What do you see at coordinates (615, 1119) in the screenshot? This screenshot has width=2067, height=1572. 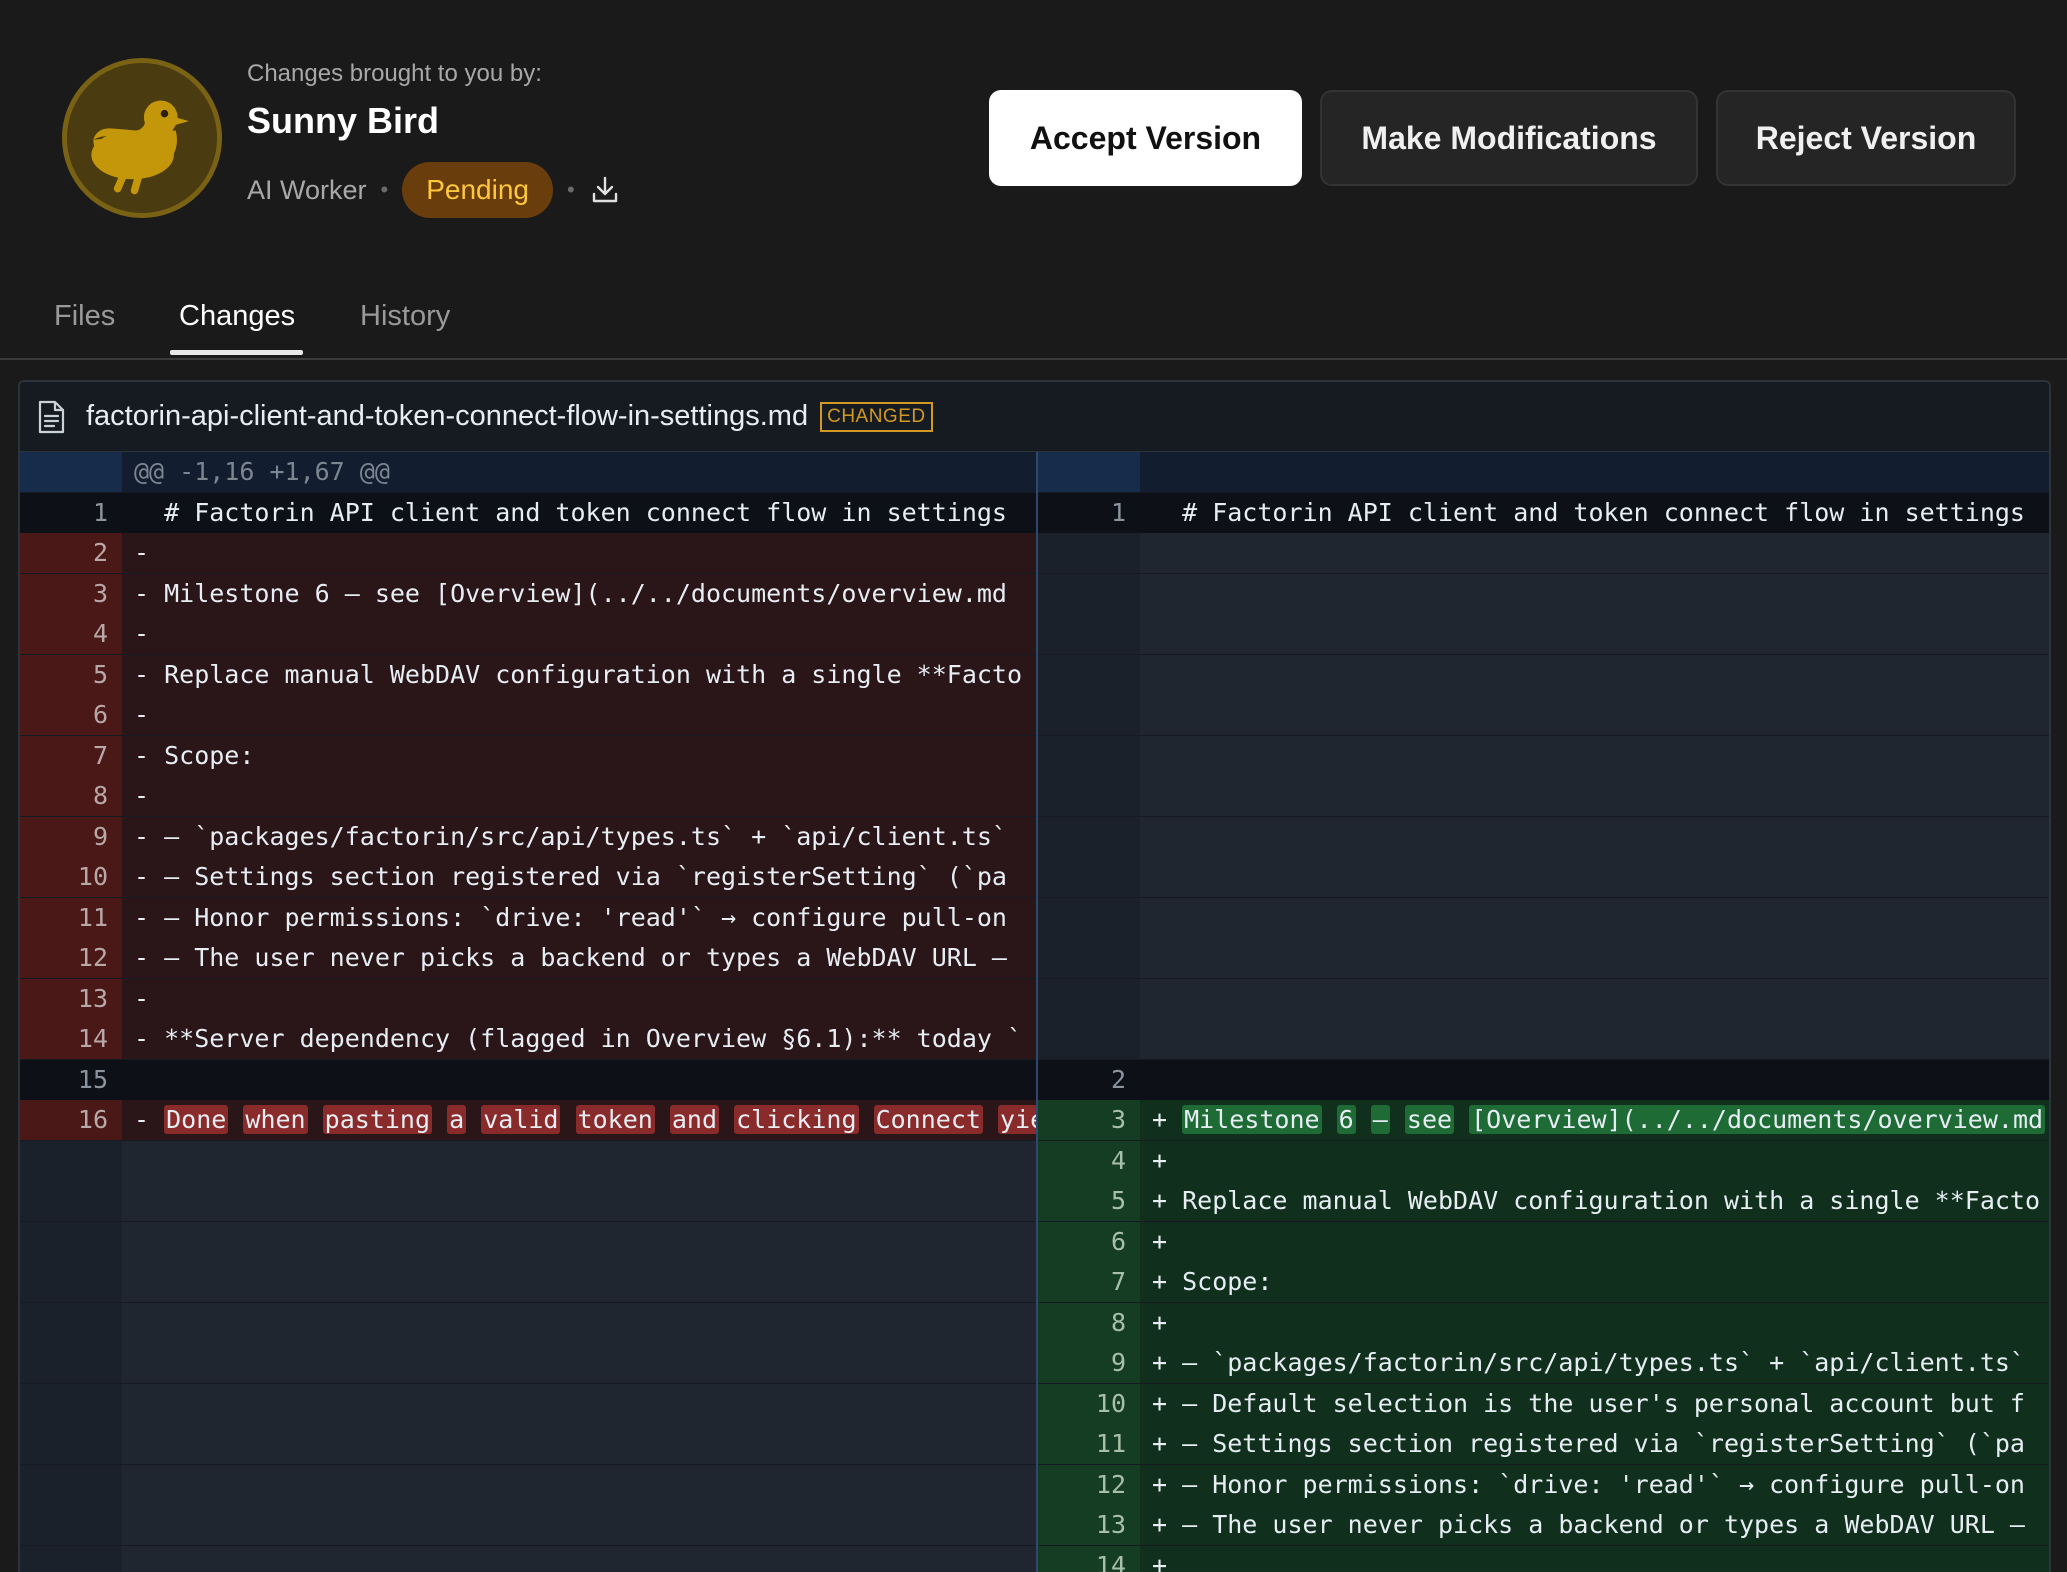 I see `changed-word: token` at bounding box center [615, 1119].